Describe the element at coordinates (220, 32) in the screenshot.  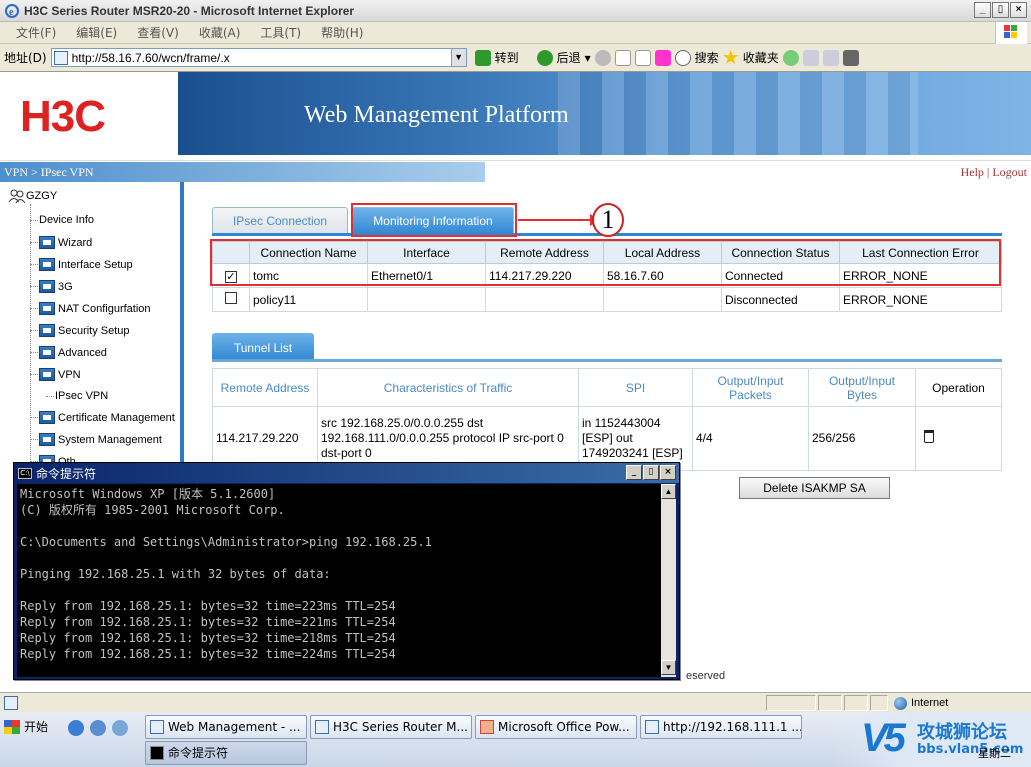
I see `menu-favorites: 收藏(A)` at that location.